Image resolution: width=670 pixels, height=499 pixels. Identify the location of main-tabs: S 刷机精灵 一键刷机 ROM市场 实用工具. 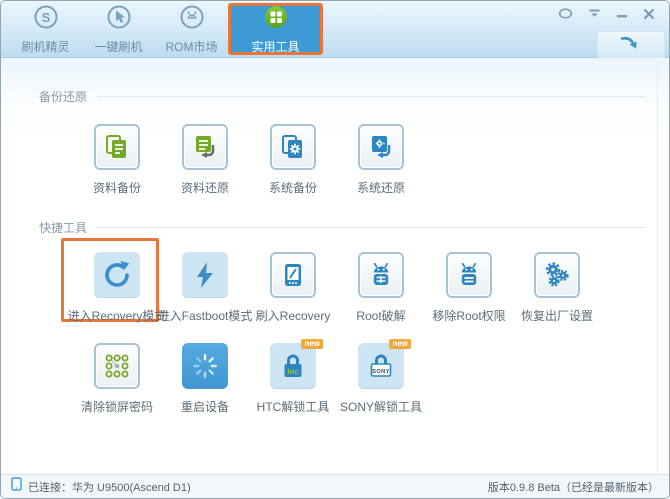
(166, 29).